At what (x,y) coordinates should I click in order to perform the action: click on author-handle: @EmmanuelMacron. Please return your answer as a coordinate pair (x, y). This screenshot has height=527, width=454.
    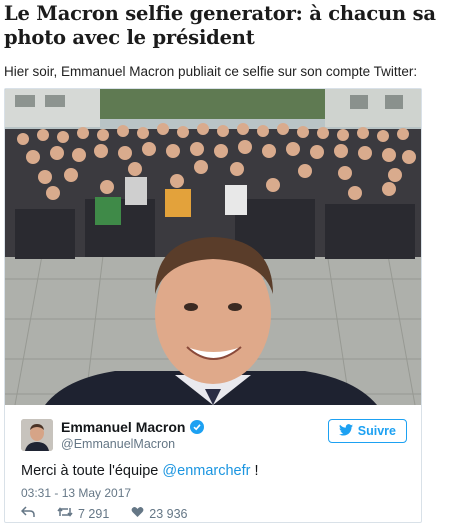
    Looking at the image, I should click on (118, 444).